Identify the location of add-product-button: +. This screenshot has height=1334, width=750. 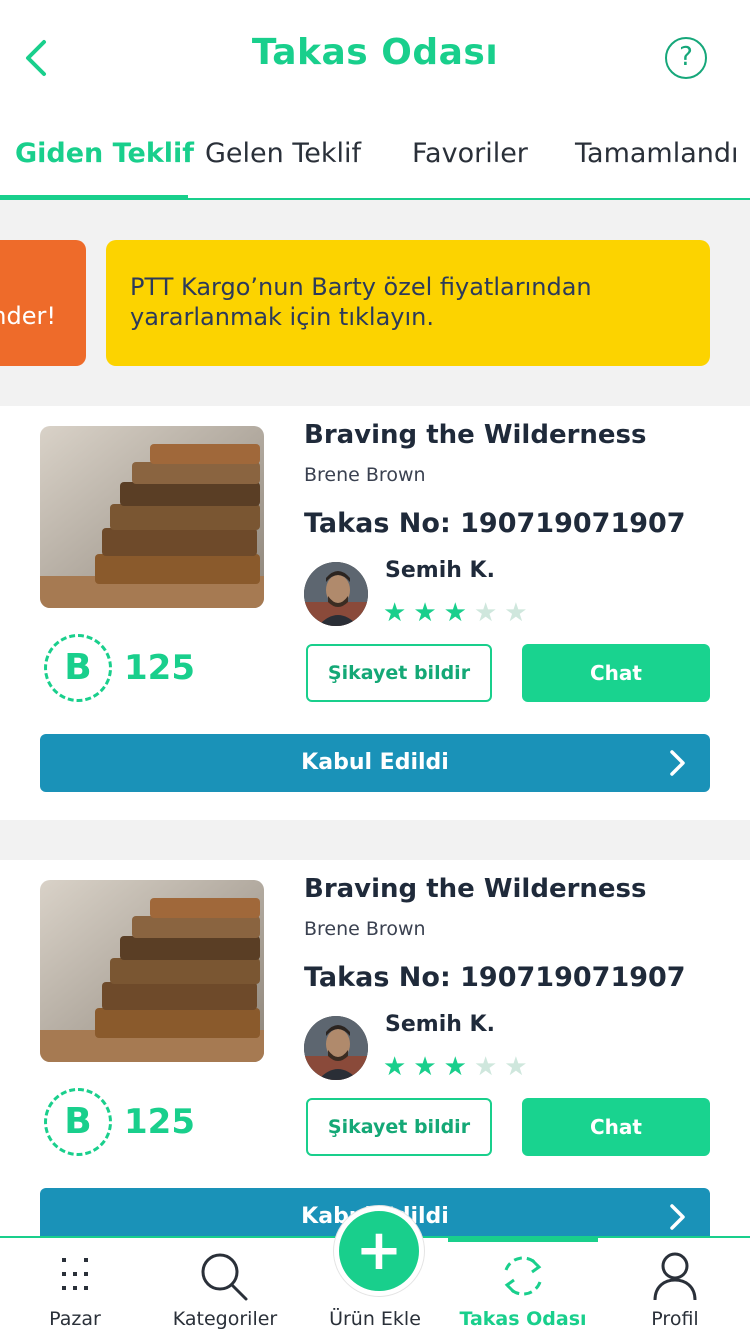
(379, 1251).